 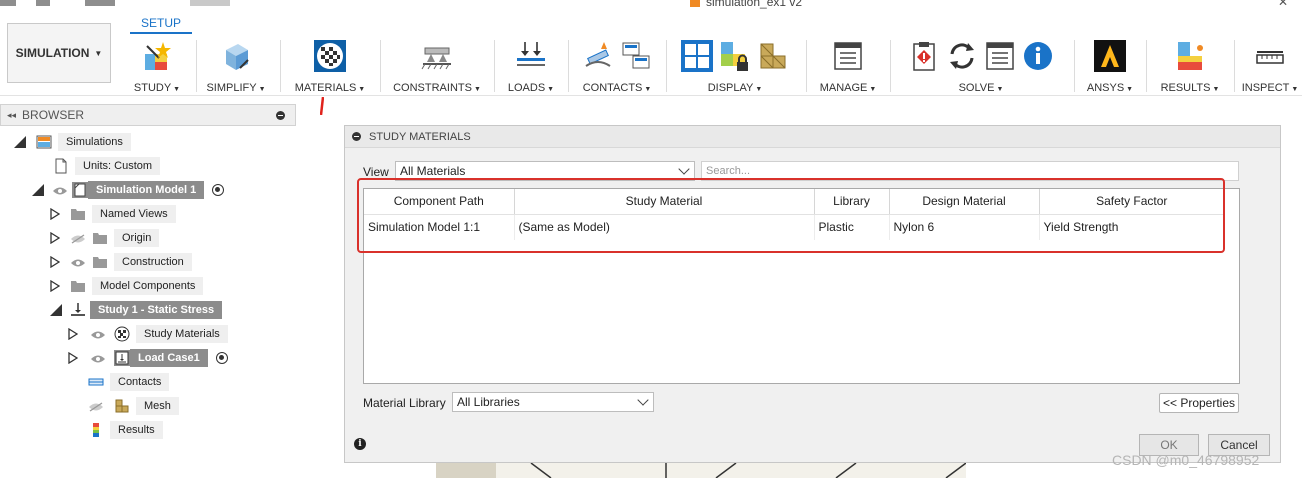 I want to click on results-icon, so click(x=1190, y=56).